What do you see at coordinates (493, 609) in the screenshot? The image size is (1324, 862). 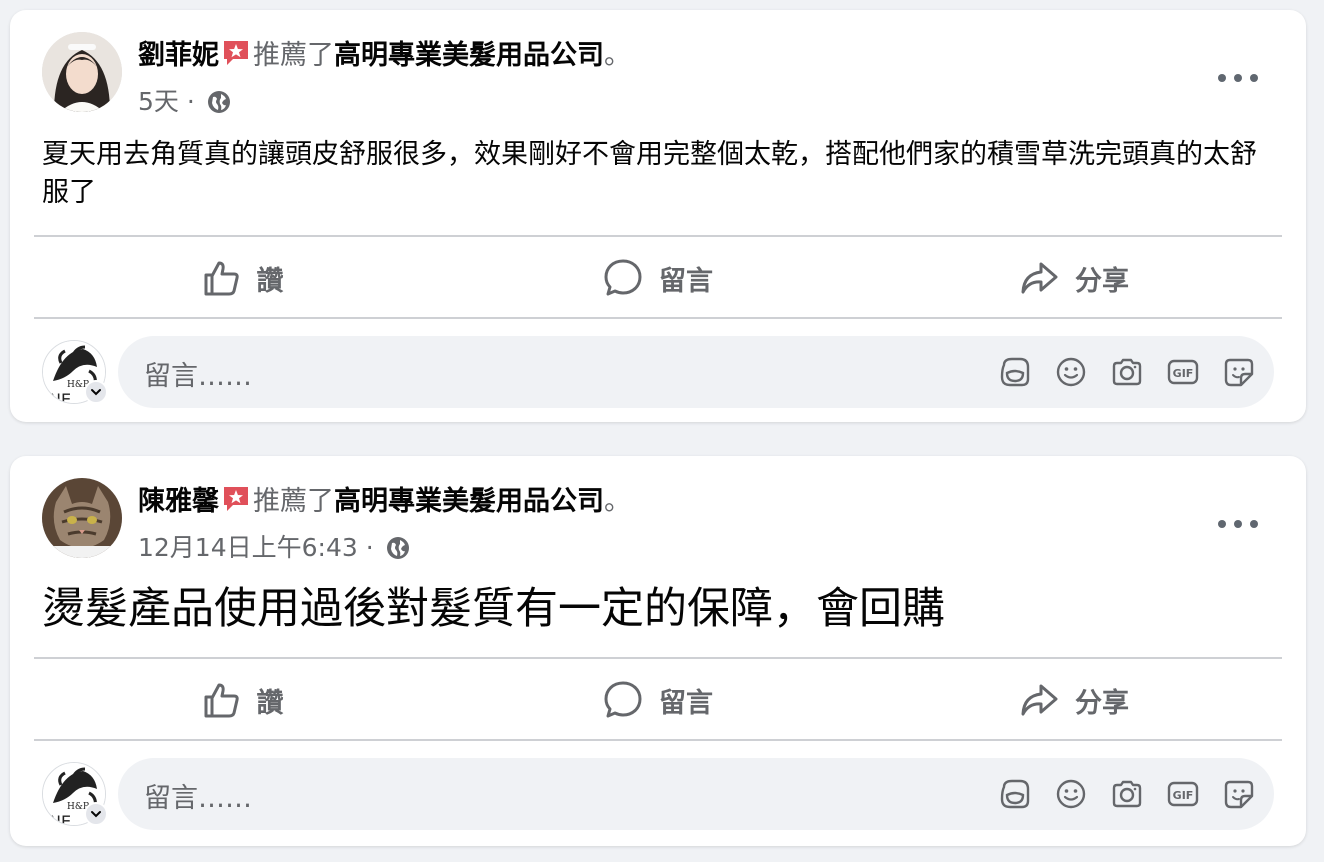 I see `post-body: 燙髮產品使用過後對髮質有一定的保障，會回購` at bounding box center [493, 609].